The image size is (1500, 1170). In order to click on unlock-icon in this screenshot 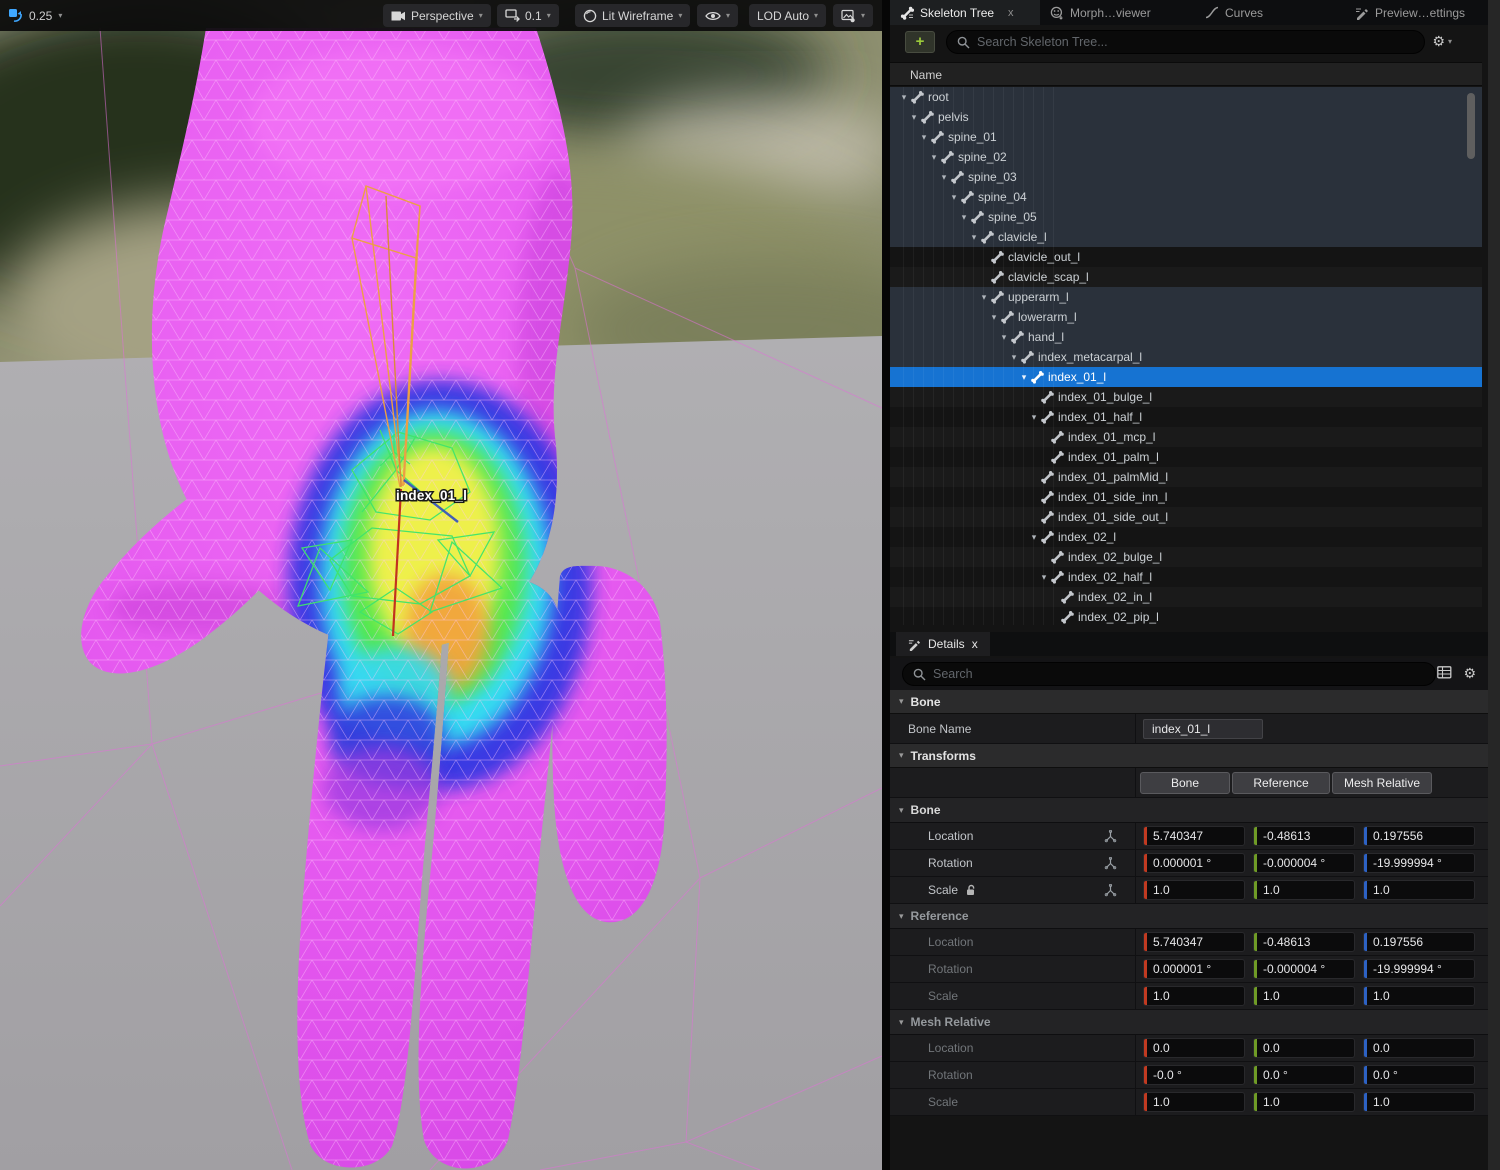, I will do `click(971, 890)`.